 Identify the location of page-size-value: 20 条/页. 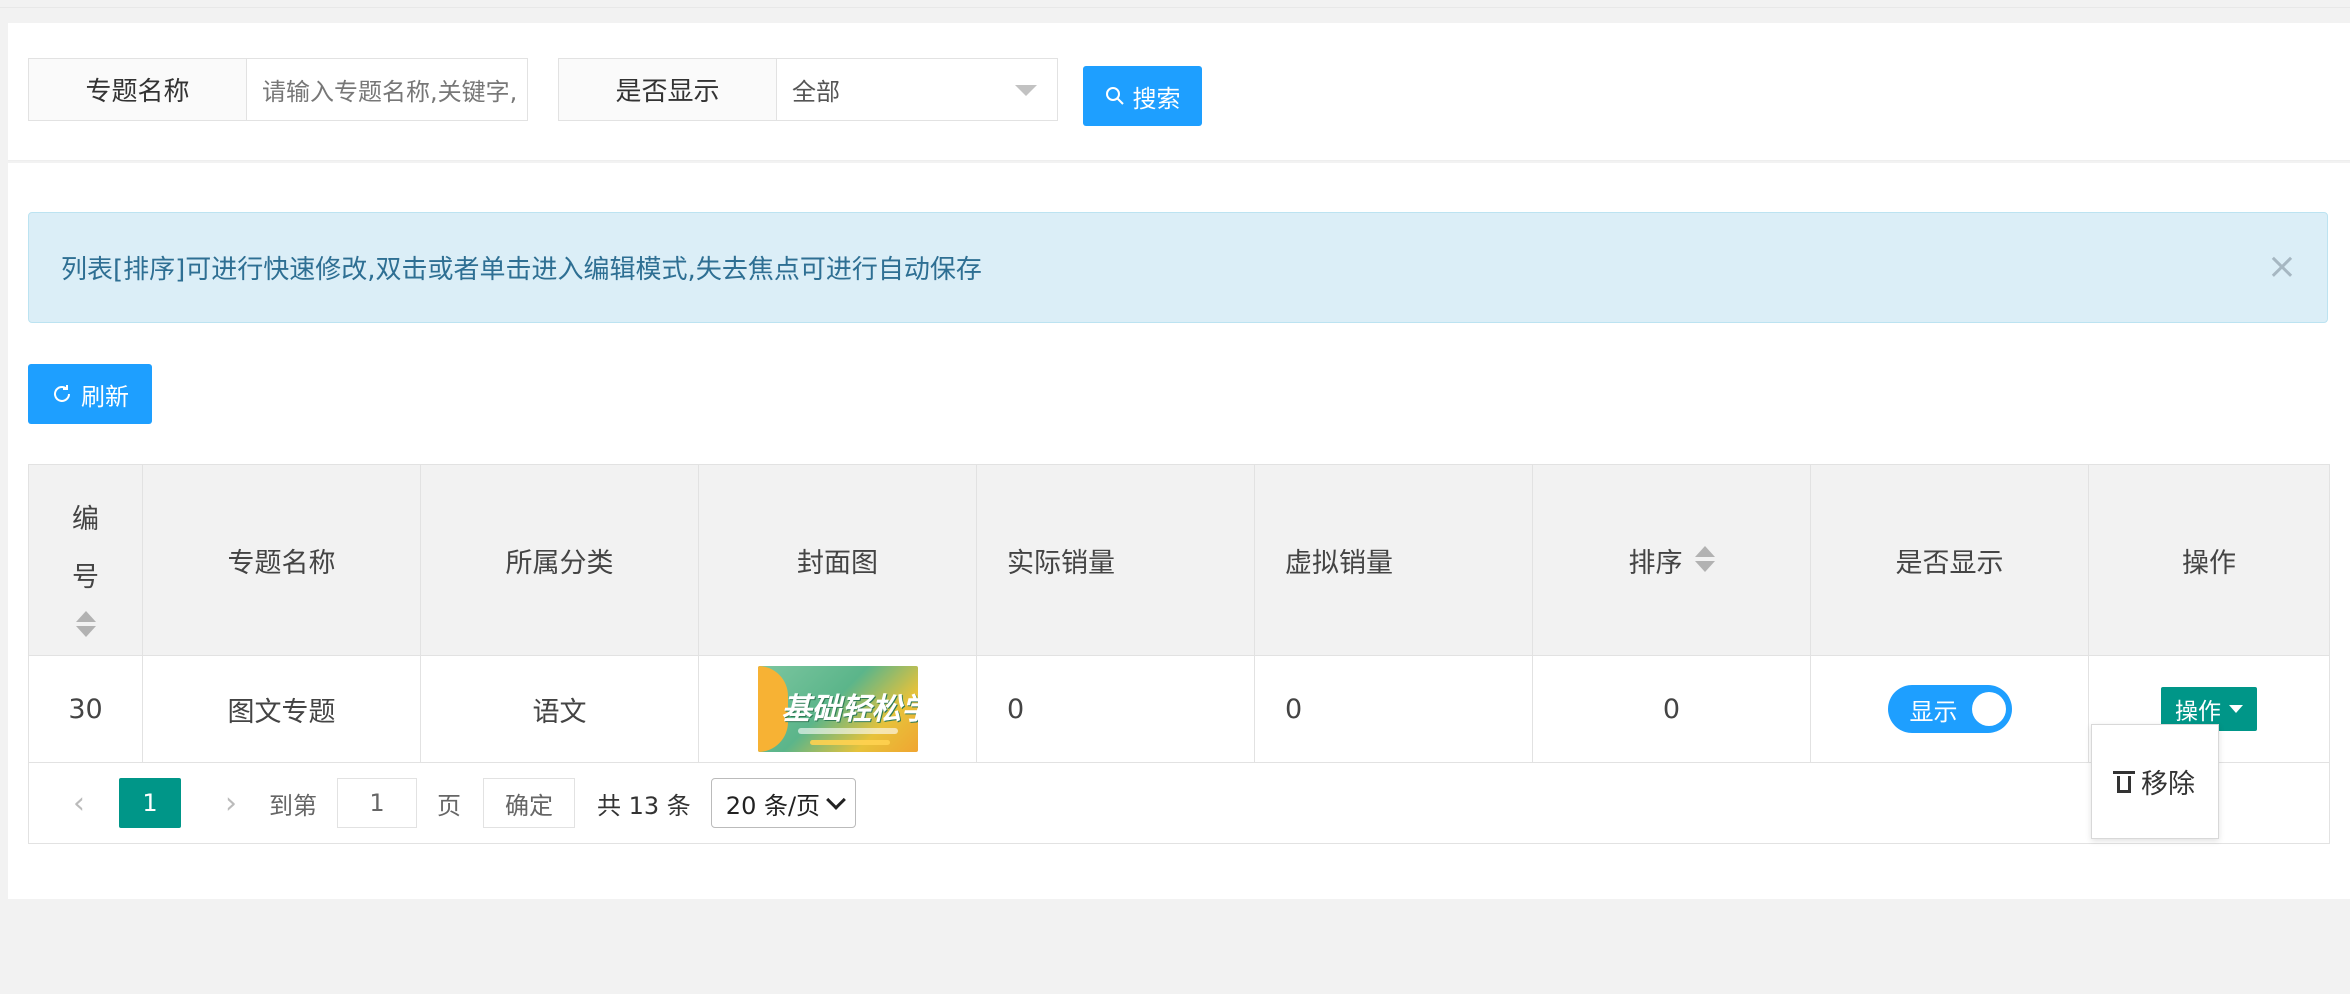
(773, 805).